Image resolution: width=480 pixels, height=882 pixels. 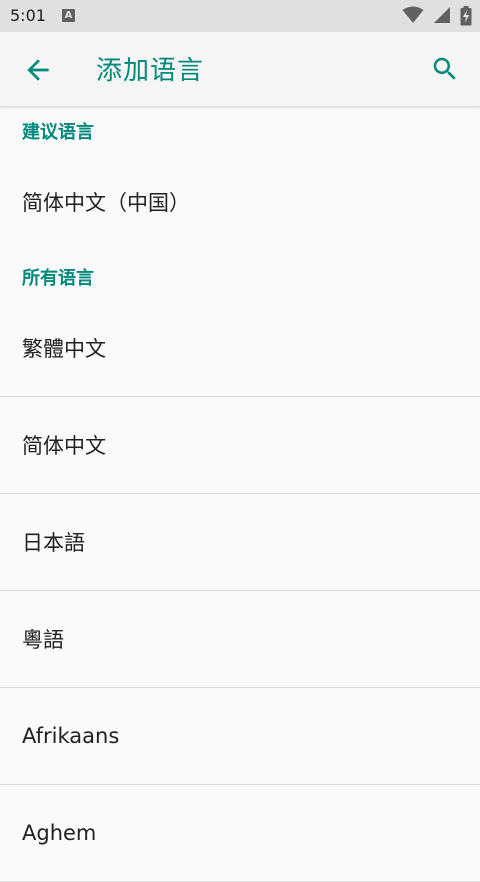 I want to click on section-header-suggested: 建议语言, so click(x=58, y=132).